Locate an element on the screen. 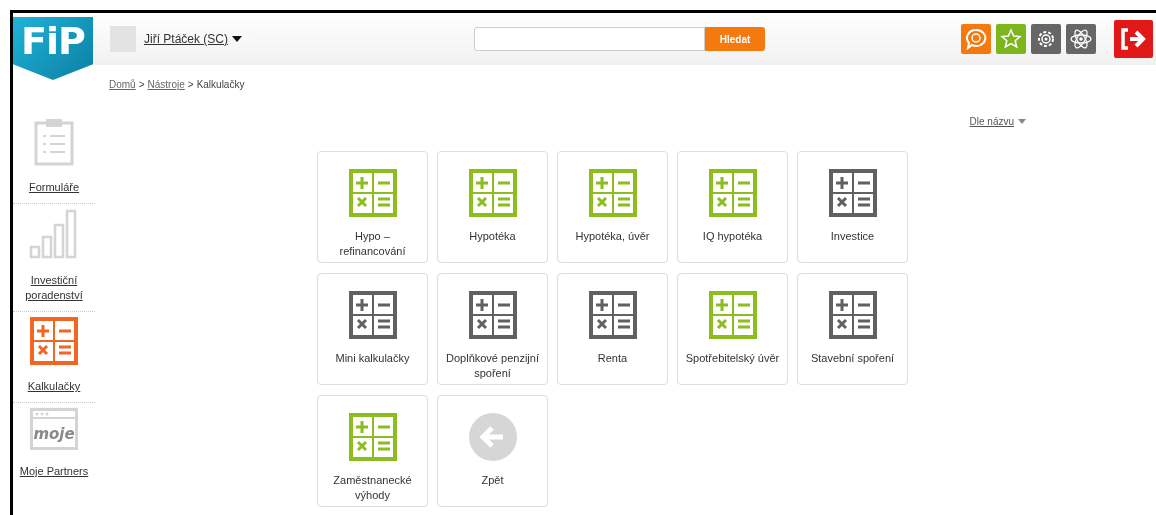 Image resolution: width=1156 pixels, height=515 pixels. tool-tile: Hypotéka is located at coordinates (492, 207).